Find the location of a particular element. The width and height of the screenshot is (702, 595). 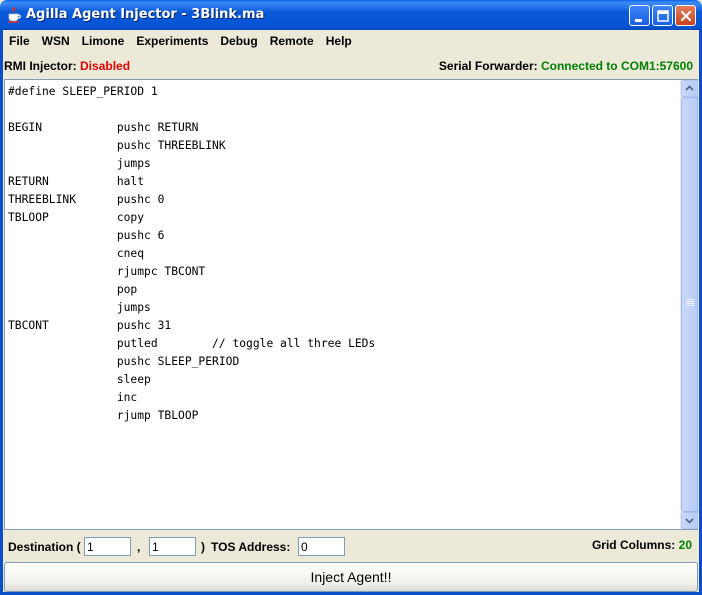

menu-experiments: Experiments is located at coordinates (172, 41).